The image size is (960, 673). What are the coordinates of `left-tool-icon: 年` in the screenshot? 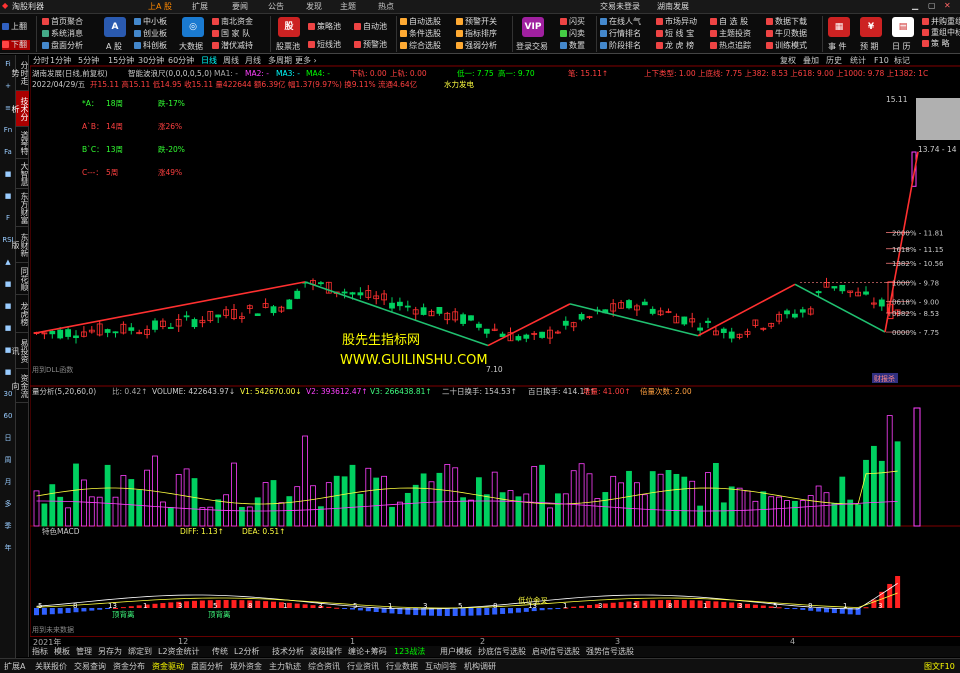 It's located at (8, 548).